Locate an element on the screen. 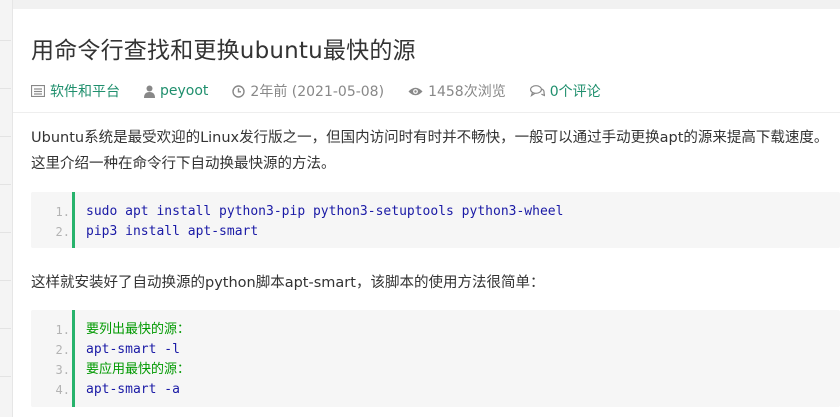 The height and width of the screenshot is (417, 840). meta-author: peyoot is located at coordinates (176, 91).